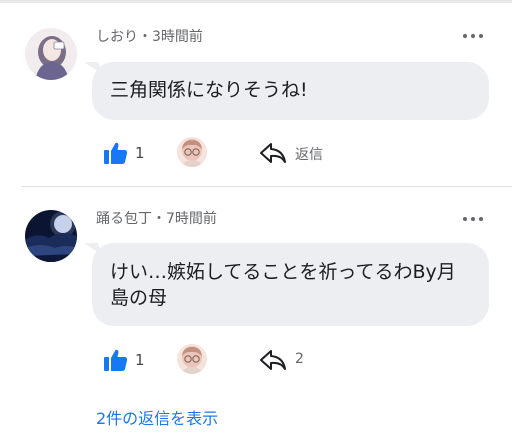  What do you see at coordinates (157, 417) in the screenshot?
I see `show-replies-link: 2件の返信を表示` at bounding box center [157, 417].